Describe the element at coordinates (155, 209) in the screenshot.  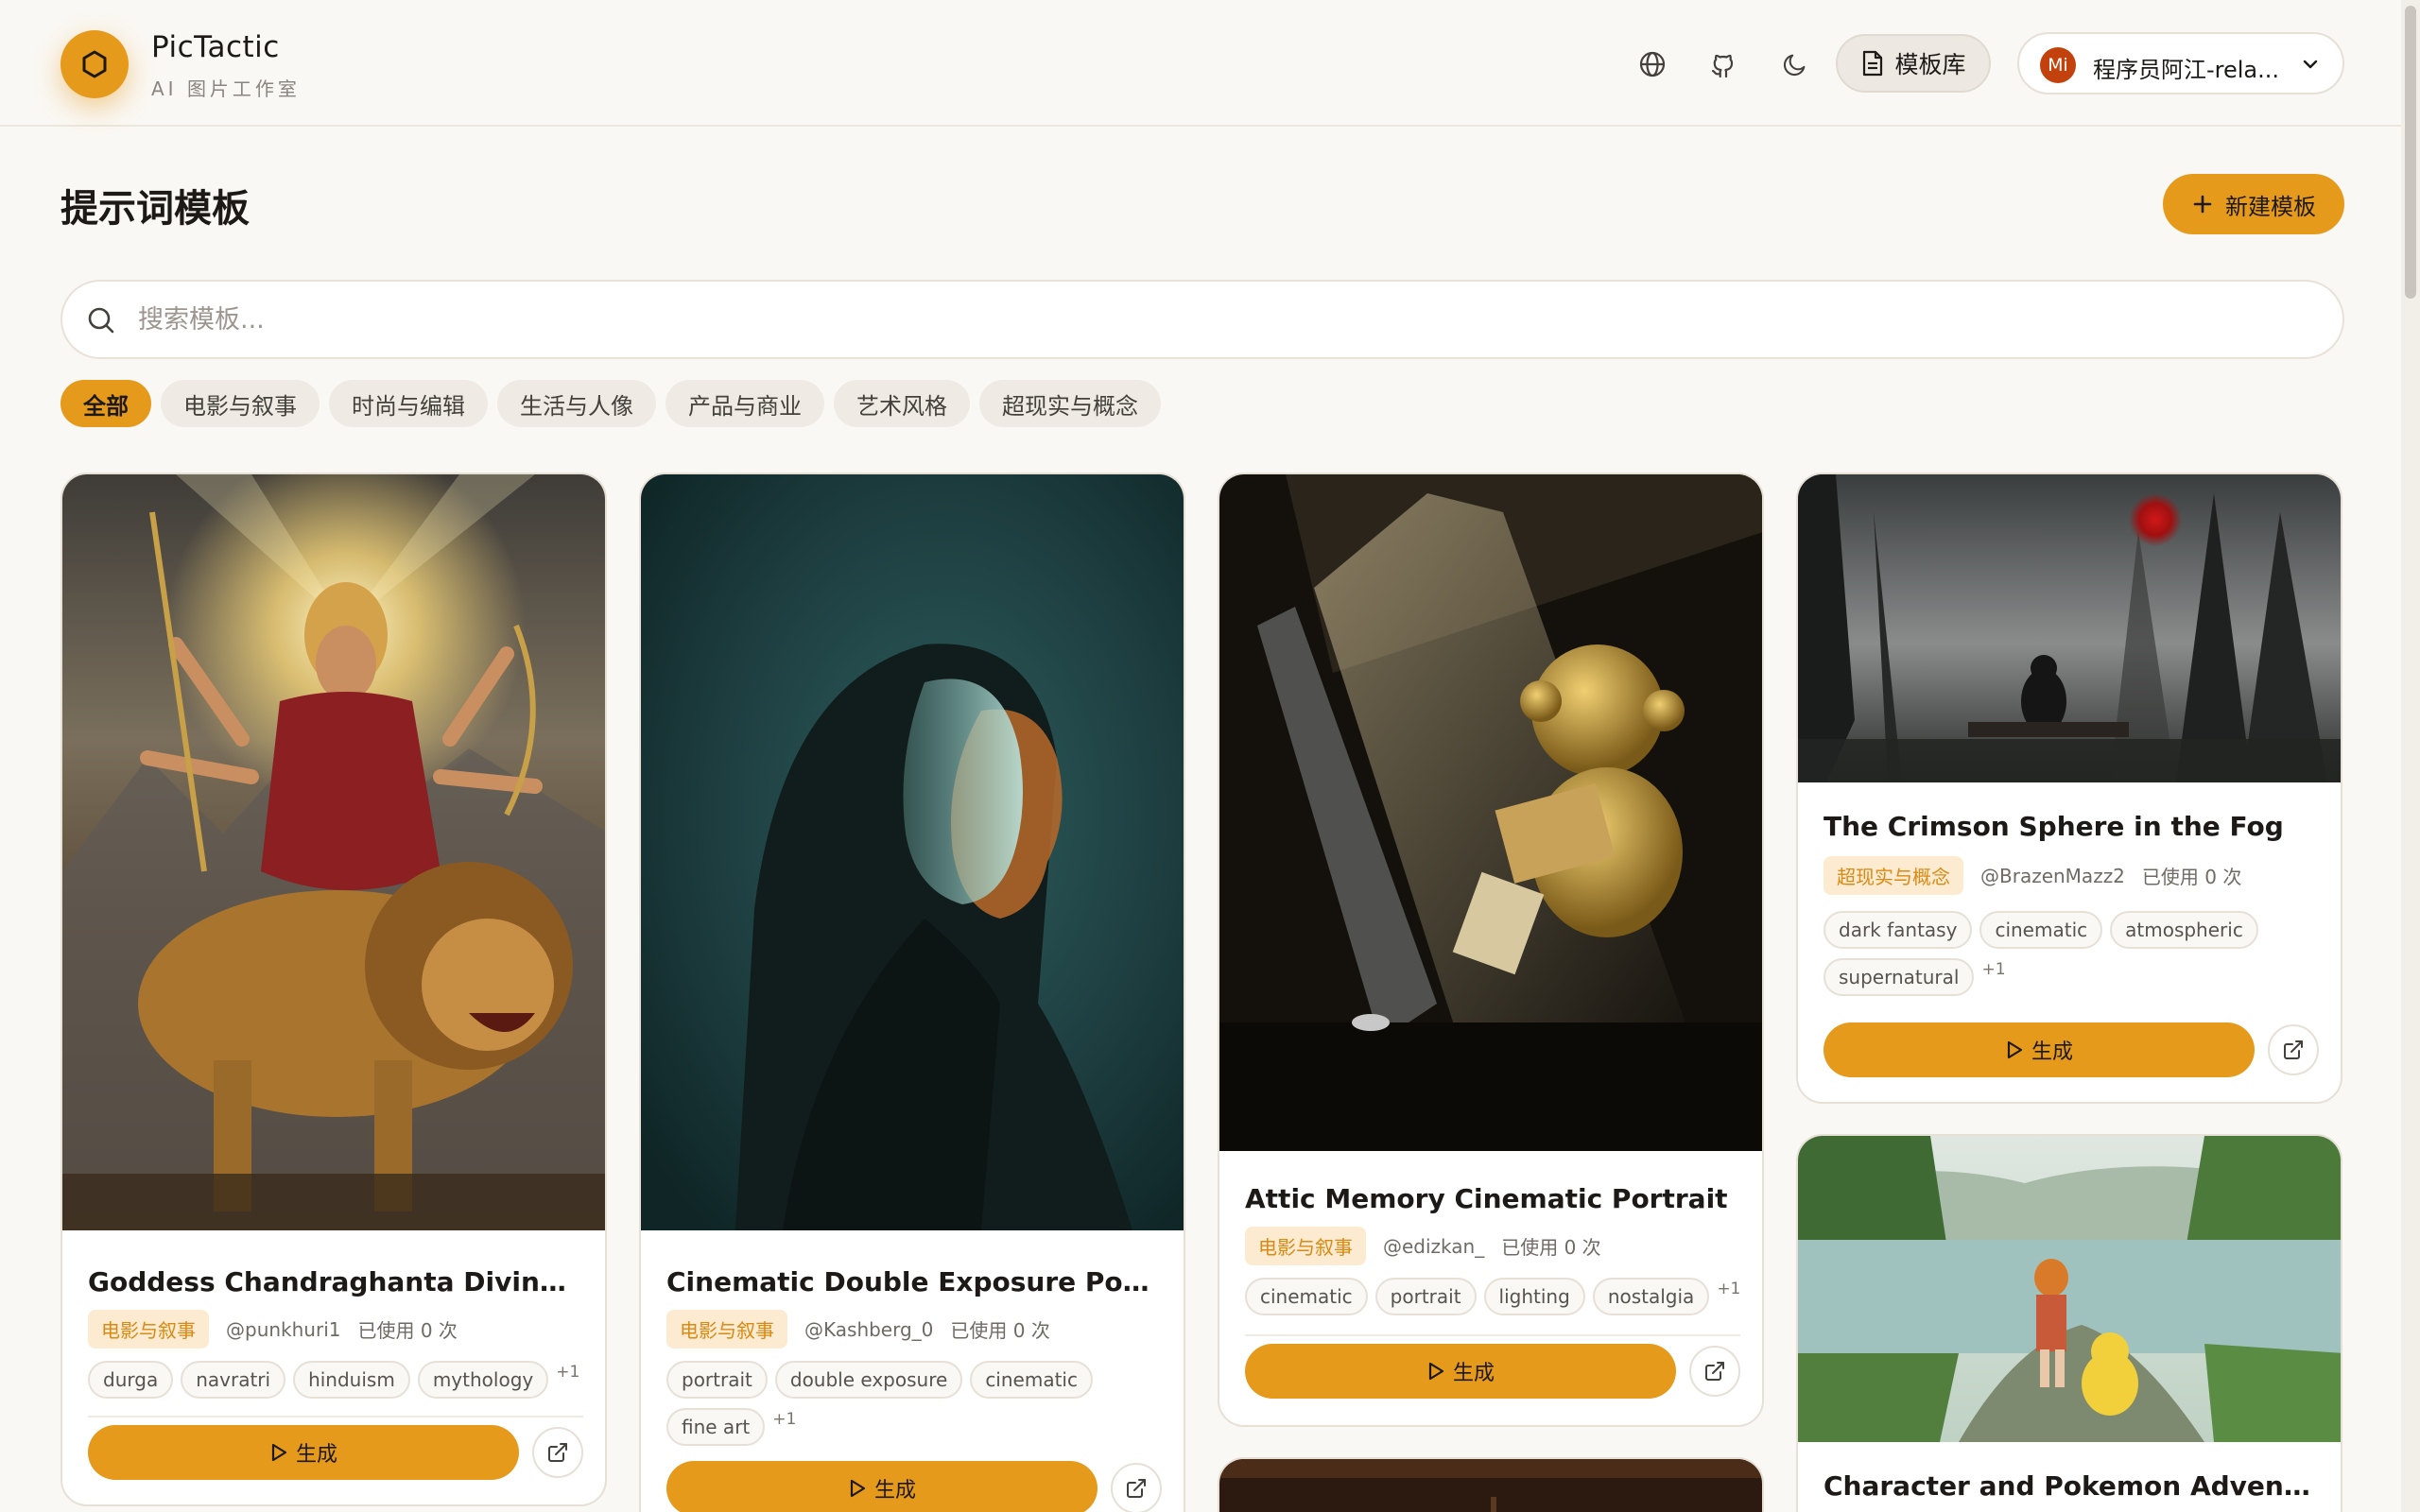
I see `page-title: 提示词模板` at that location.